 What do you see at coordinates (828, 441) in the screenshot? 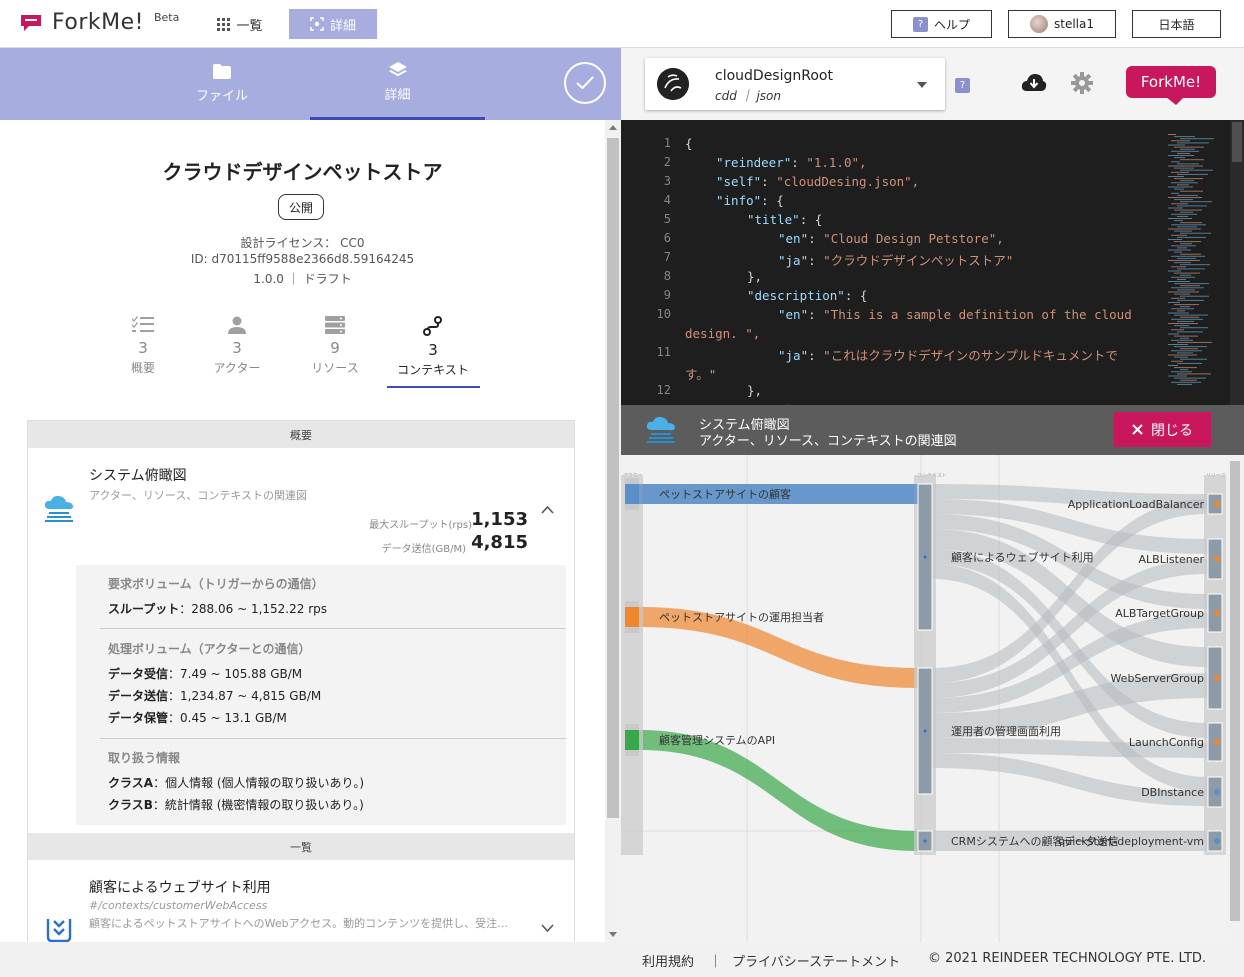
I see `diagram-subtitle: アクター、リソース、コンテキストの関連図` at bounding box center [828, 441].